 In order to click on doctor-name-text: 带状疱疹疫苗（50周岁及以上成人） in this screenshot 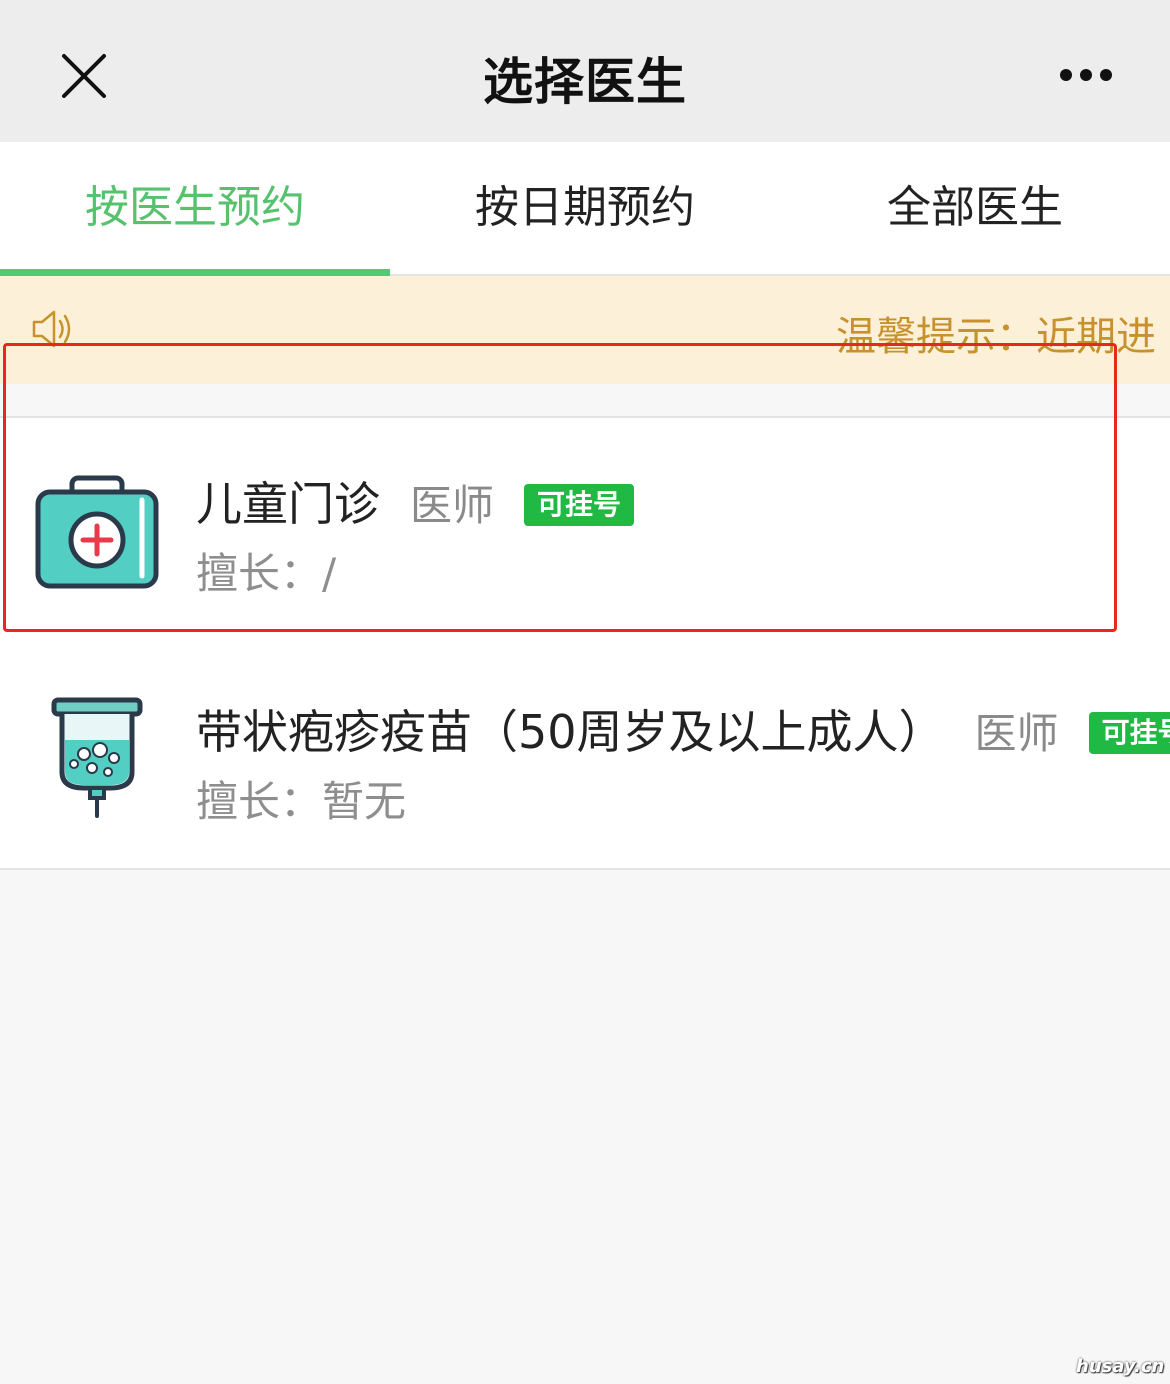, I will do `click(570, 732)`.